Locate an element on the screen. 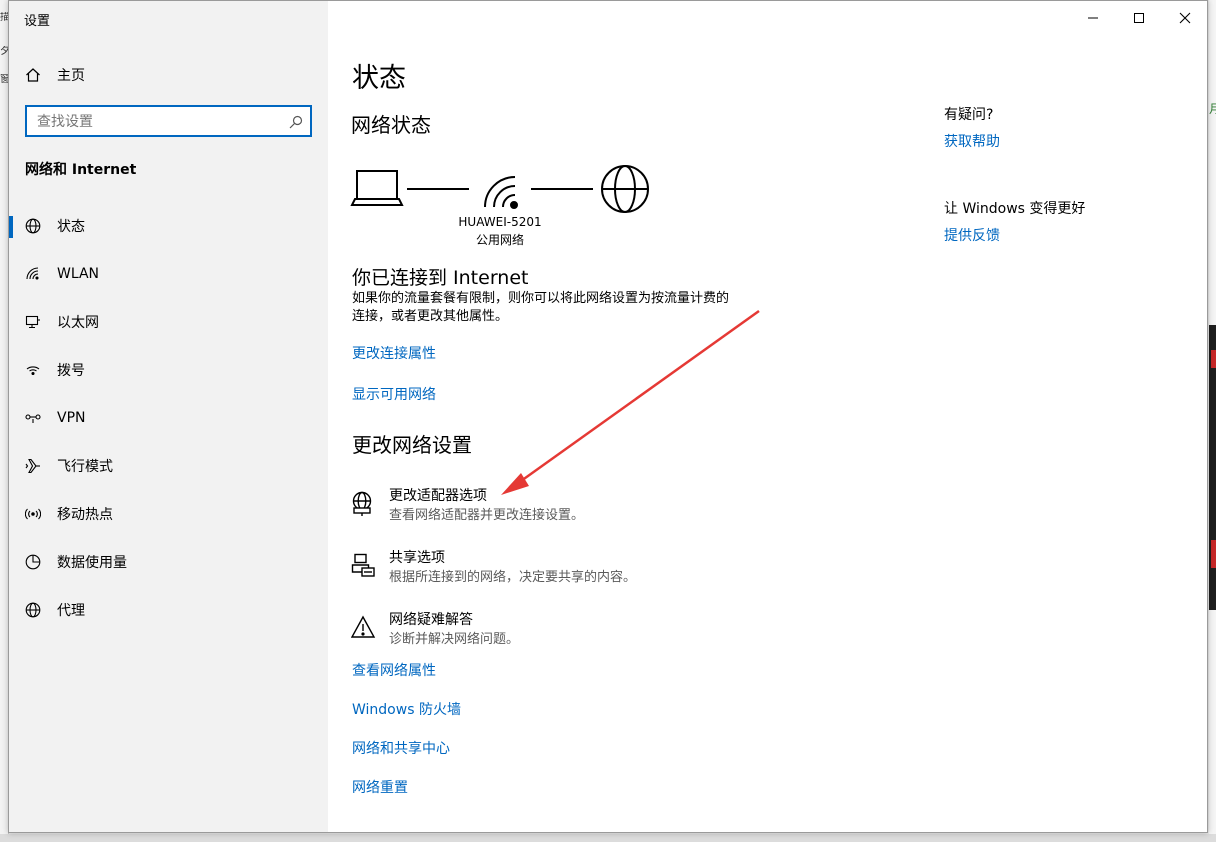 The image size is (1216, 842). sidebar-item-proxy: 代理 is located at coordinates (168, 610).